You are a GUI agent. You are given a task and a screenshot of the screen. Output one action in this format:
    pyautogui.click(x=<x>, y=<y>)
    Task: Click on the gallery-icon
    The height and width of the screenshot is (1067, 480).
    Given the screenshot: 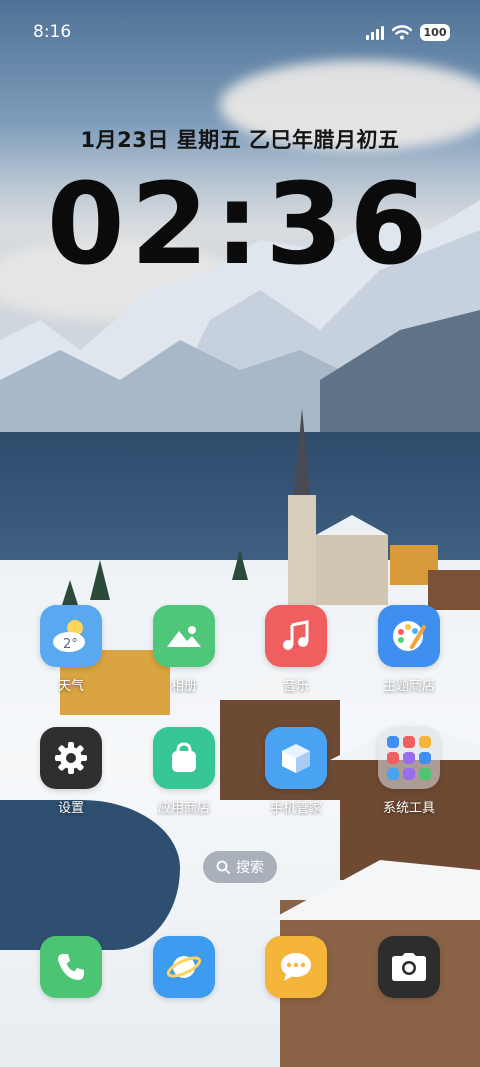 What is the action you would take?
    pyautogui.click(x=184, y=636)
    